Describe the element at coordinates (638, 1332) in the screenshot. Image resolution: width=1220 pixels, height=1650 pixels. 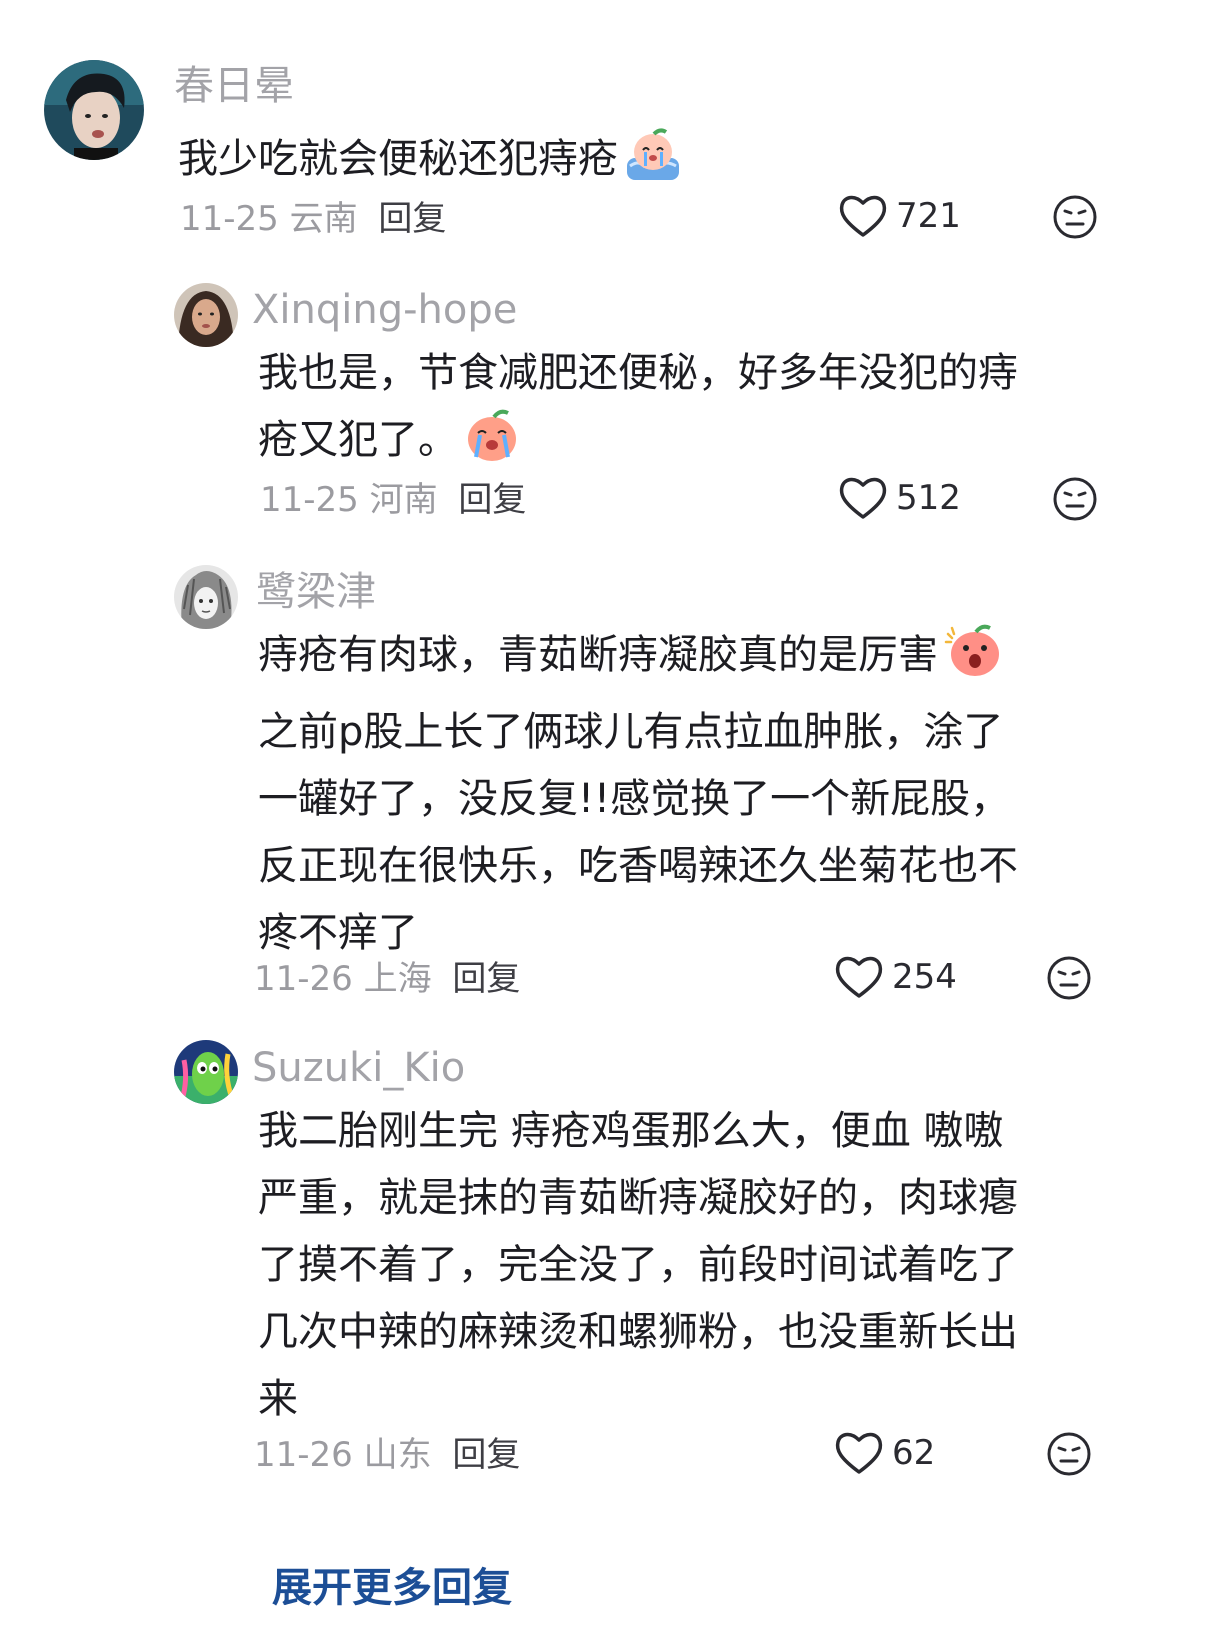
I see `comment-line: 几次中辣的麻辣烫和螺狮粉，也没重新长出` at that location.